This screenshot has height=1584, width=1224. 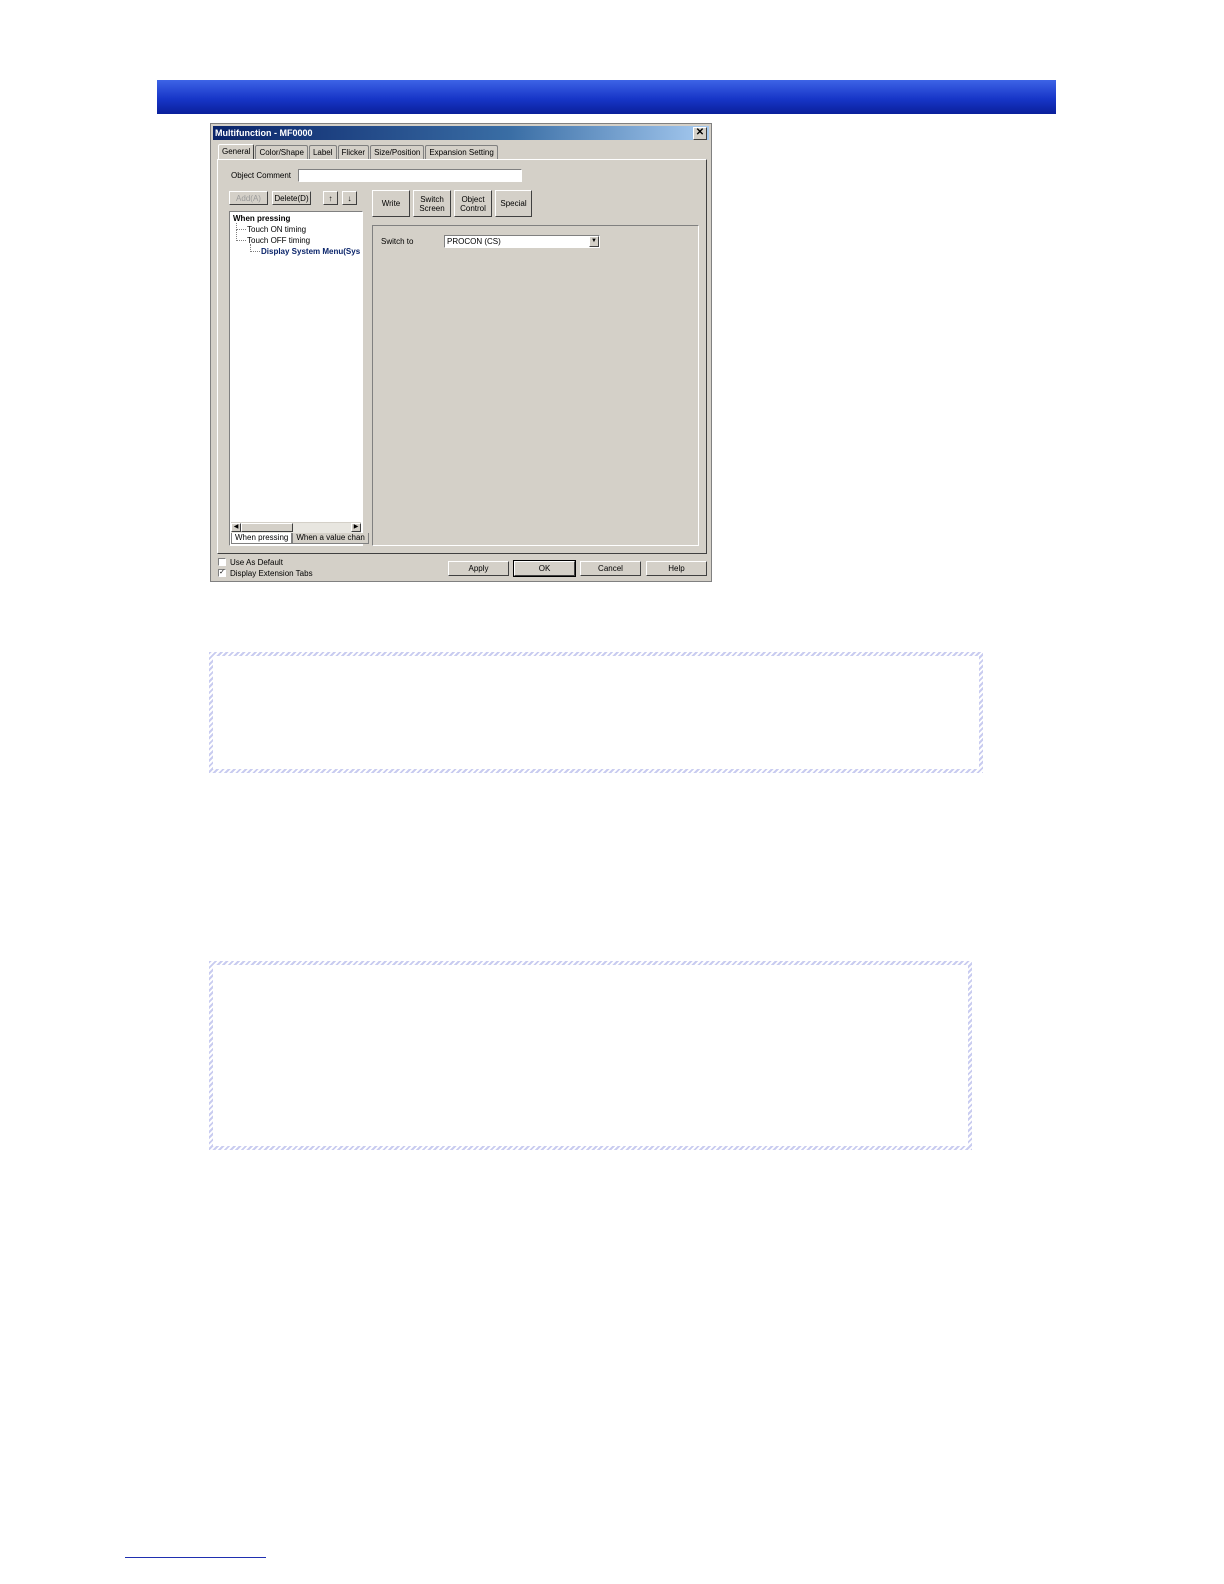 What do you see at coordinates (349, 198) in the screenshot?
I see `move-down-button: ↓` at bounding box center [349, 198].